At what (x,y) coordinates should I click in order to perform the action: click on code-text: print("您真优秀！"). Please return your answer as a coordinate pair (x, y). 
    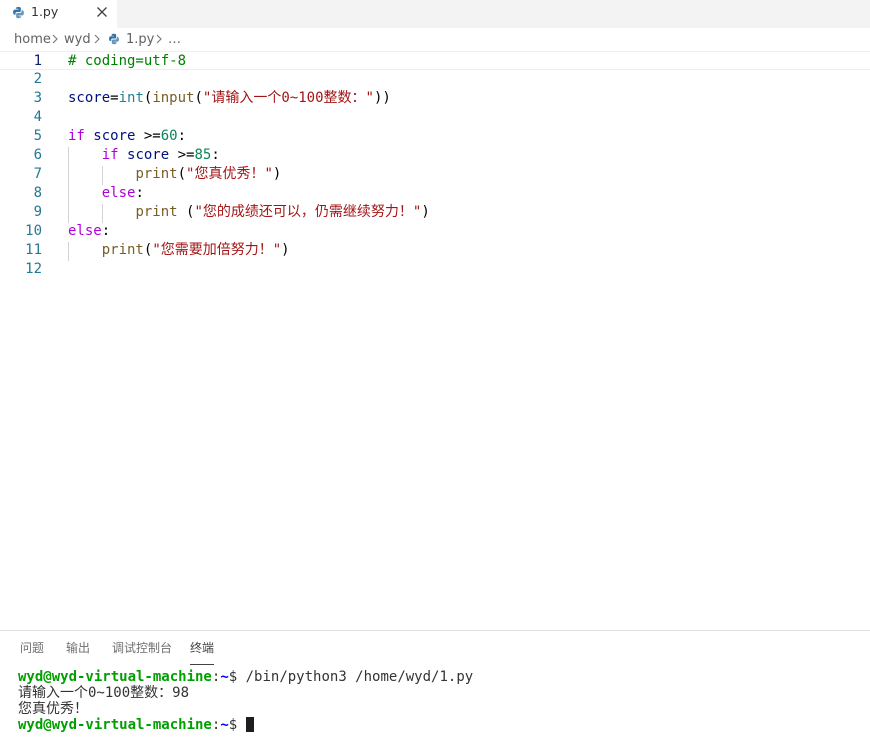
    Looking at the image, I should click on (174, 174).